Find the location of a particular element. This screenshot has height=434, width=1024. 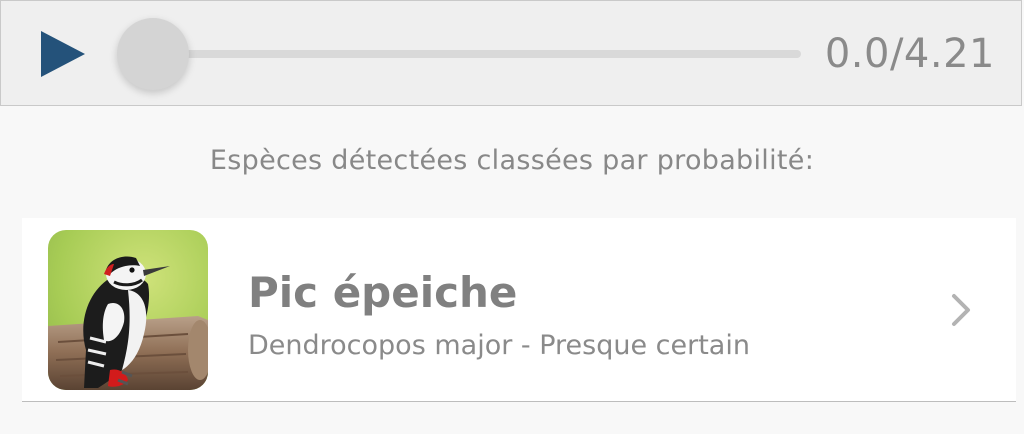

time-display: 0.0/4.21 is located at coordinates (909, 54).